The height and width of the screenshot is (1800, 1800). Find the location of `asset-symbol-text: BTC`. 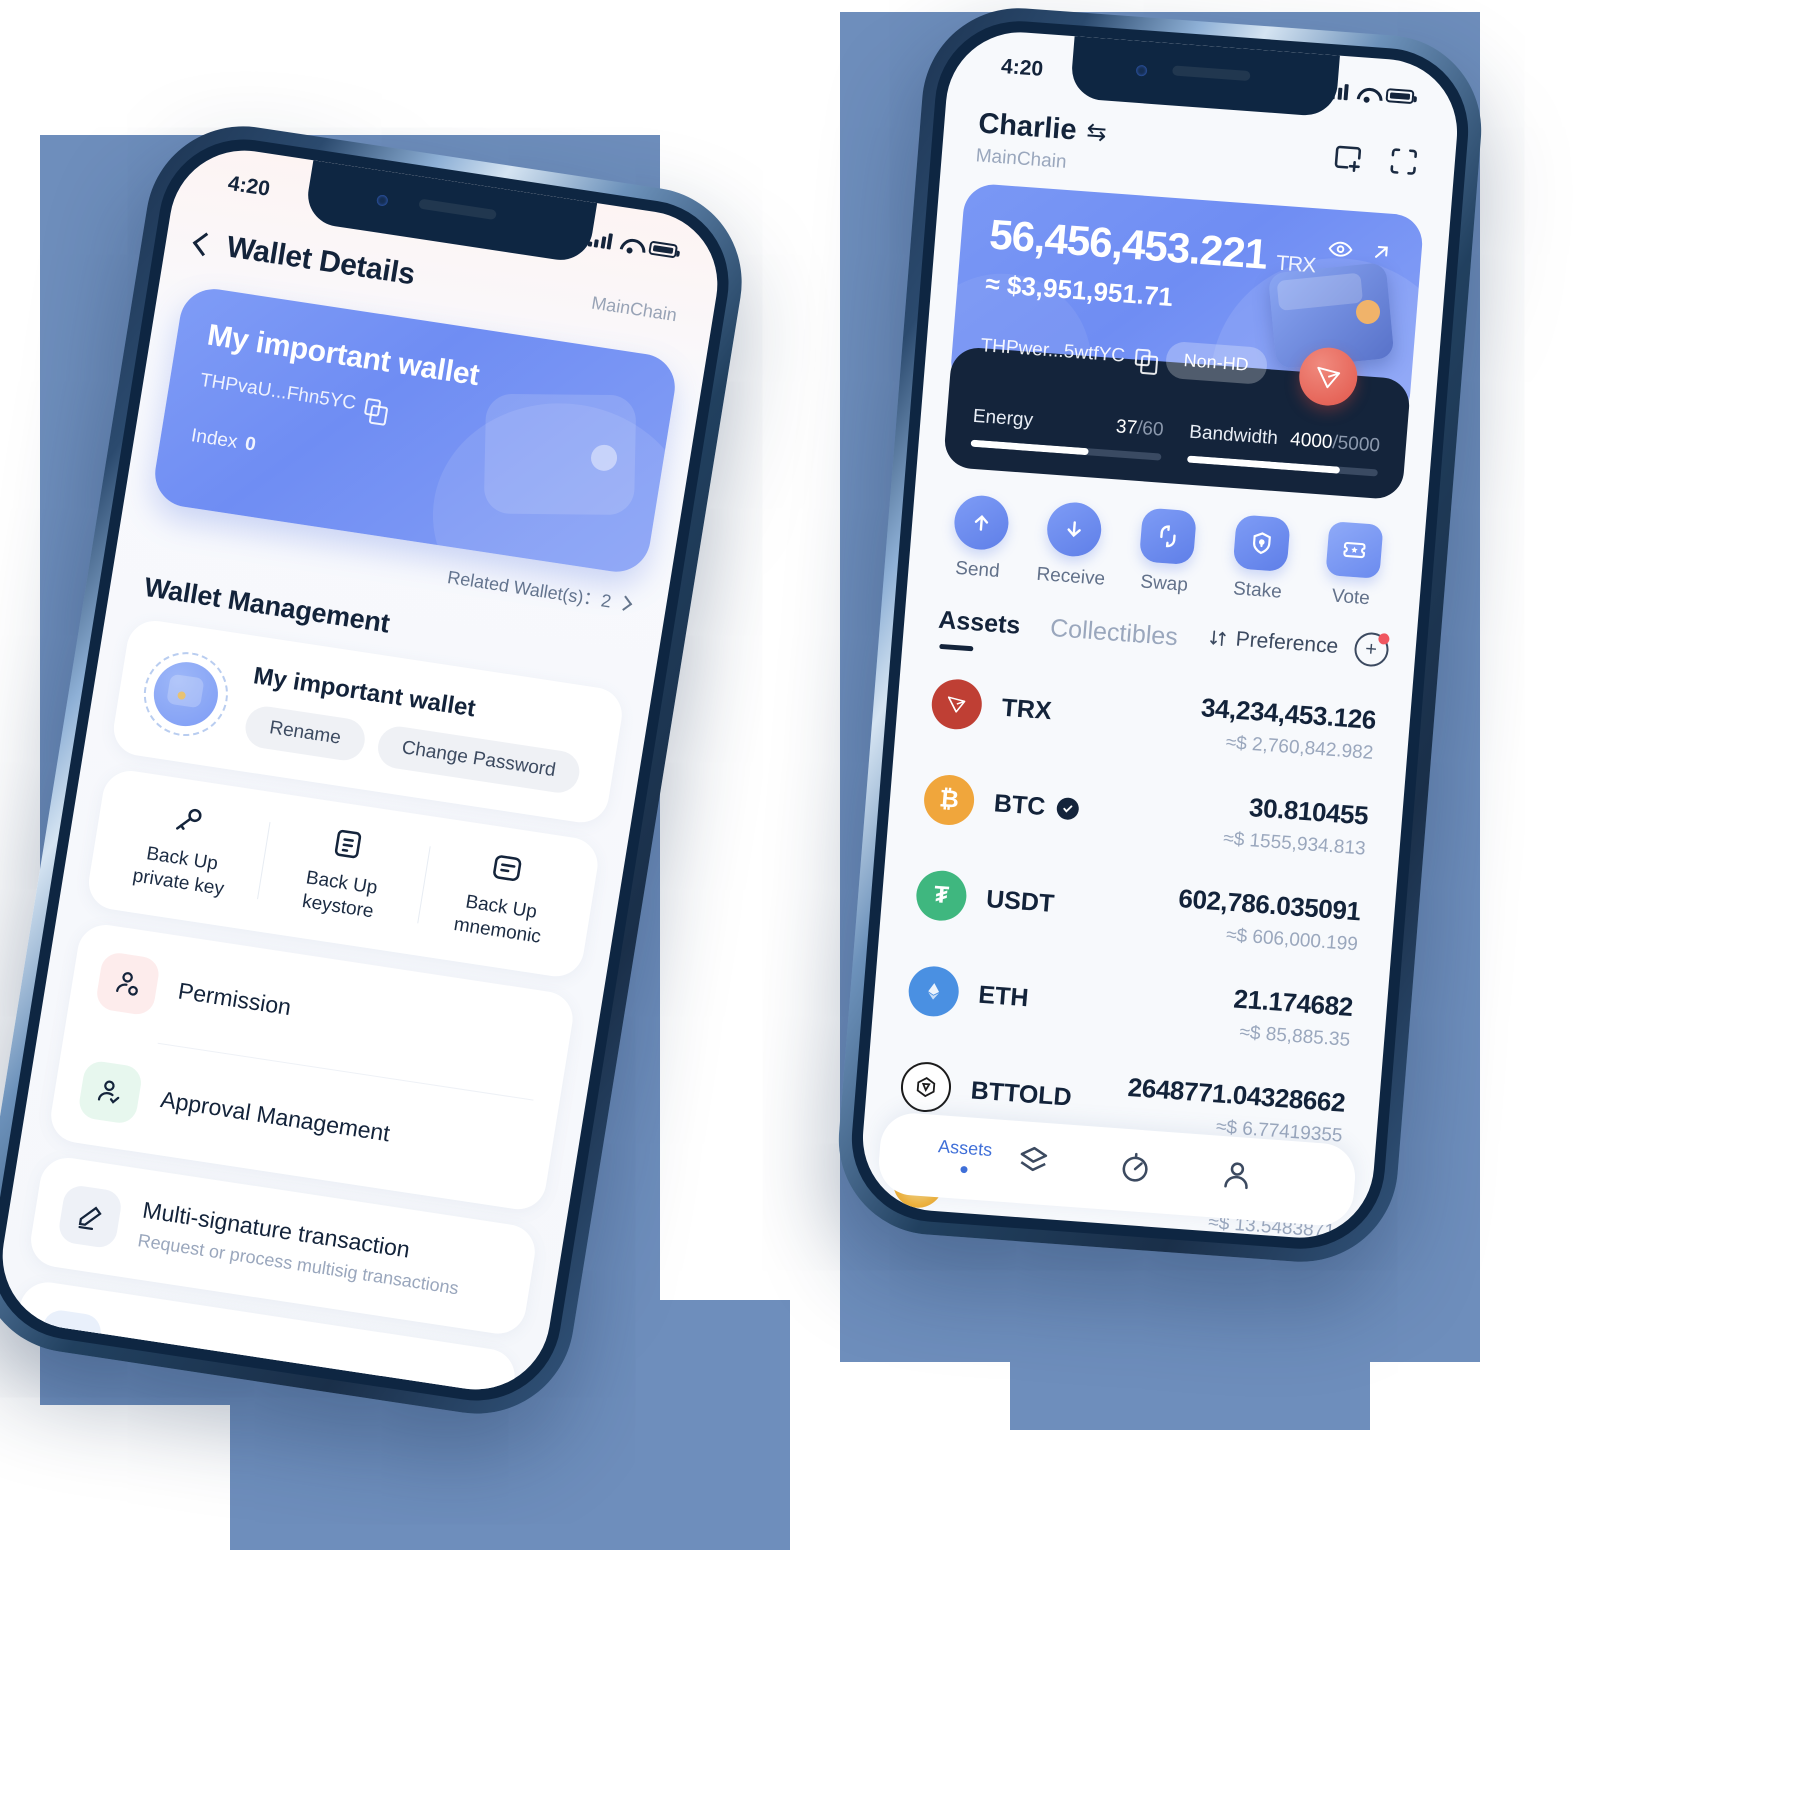

asset-symbol-text: BTC is located at coordinates (1019, 804).